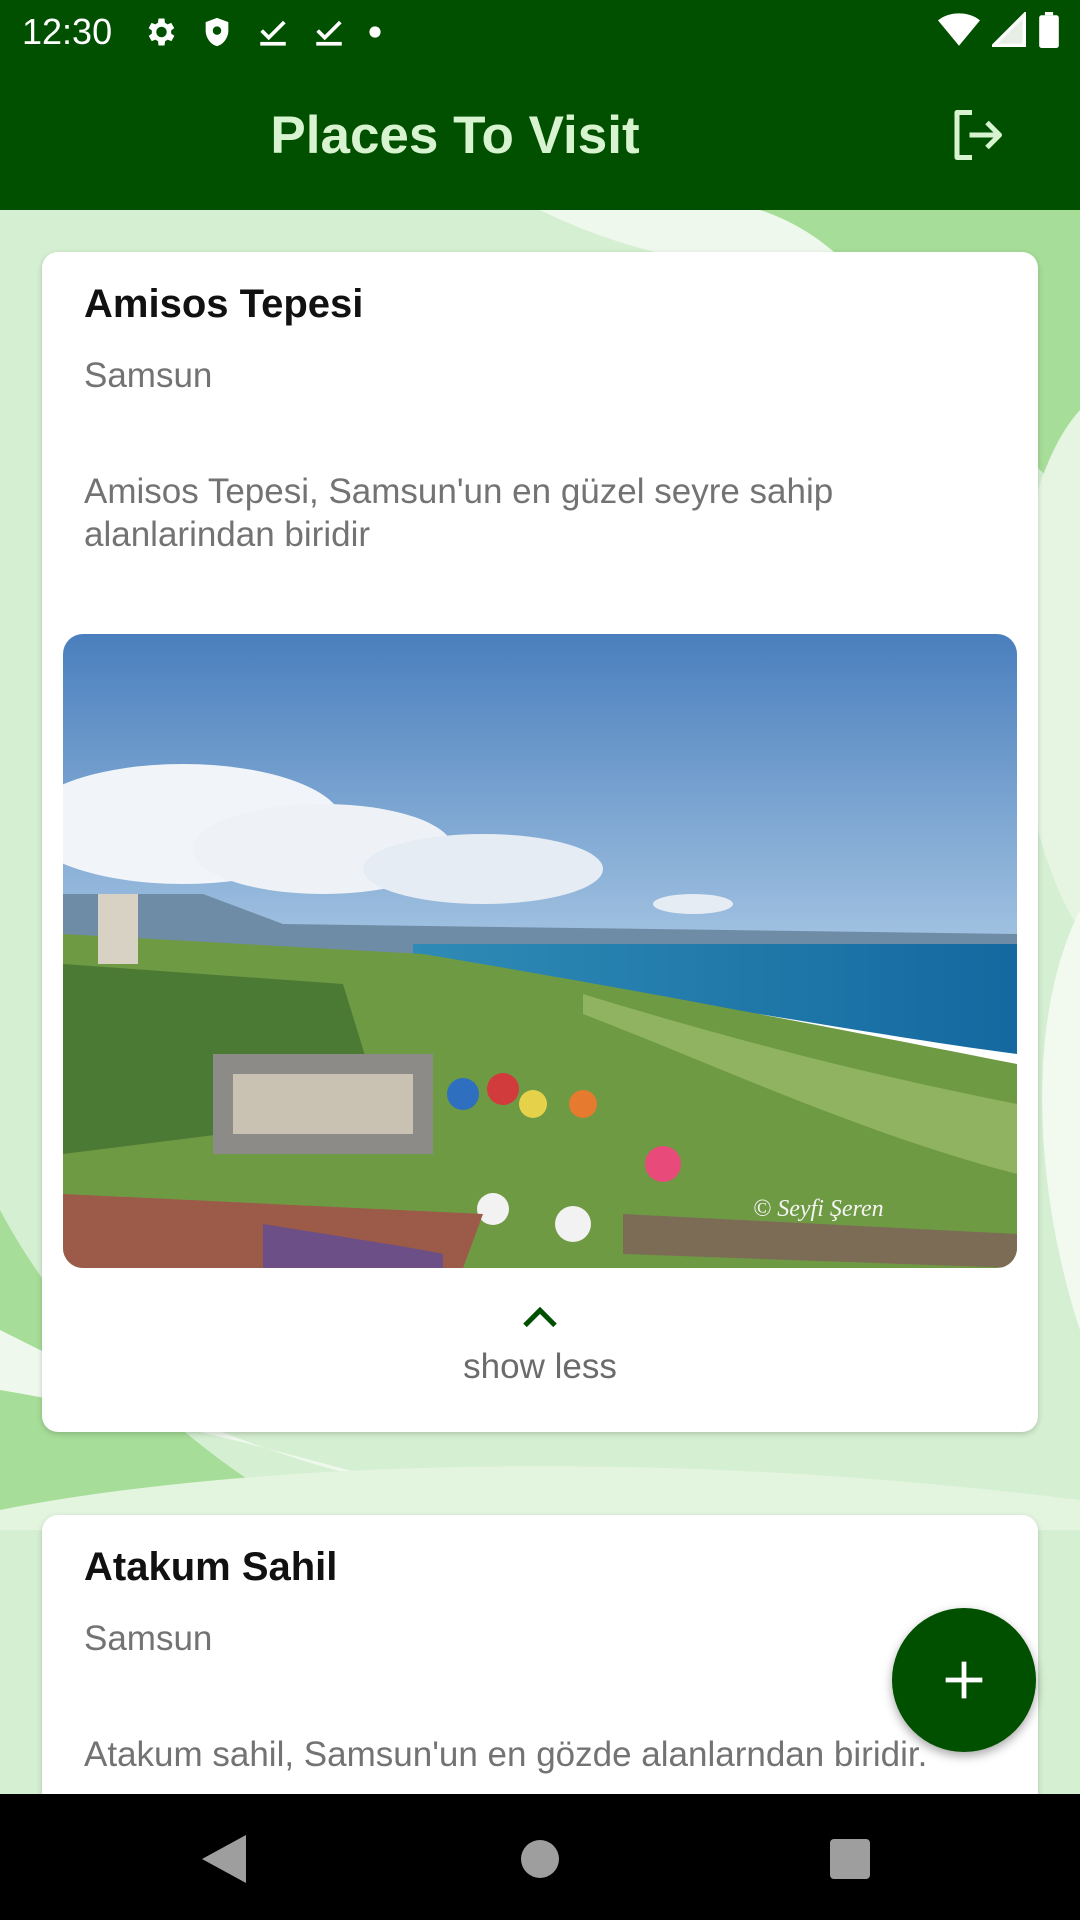  Describe the element at coordinates (959, 29) in the screenshot. I see `wifi-icon` at that location.